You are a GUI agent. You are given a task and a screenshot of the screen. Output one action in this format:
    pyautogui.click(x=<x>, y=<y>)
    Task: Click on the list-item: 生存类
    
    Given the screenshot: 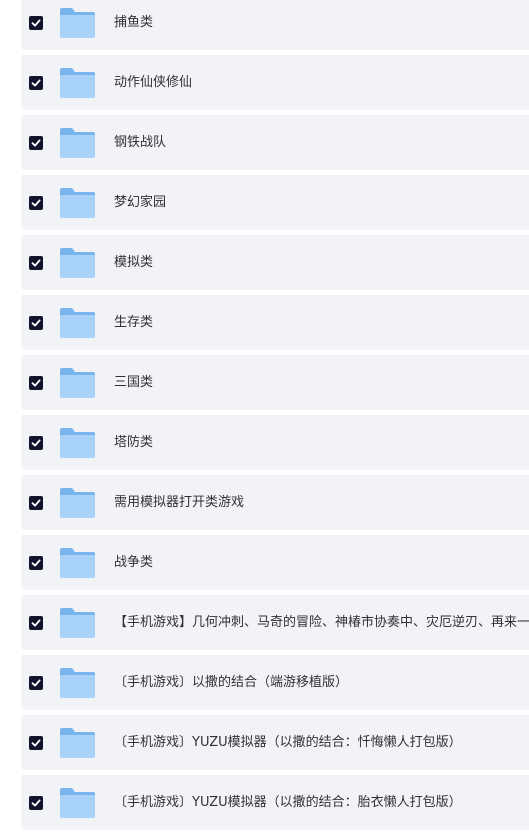 What is the action you would take?
    pyautogui.click(x=275, y=322)
    